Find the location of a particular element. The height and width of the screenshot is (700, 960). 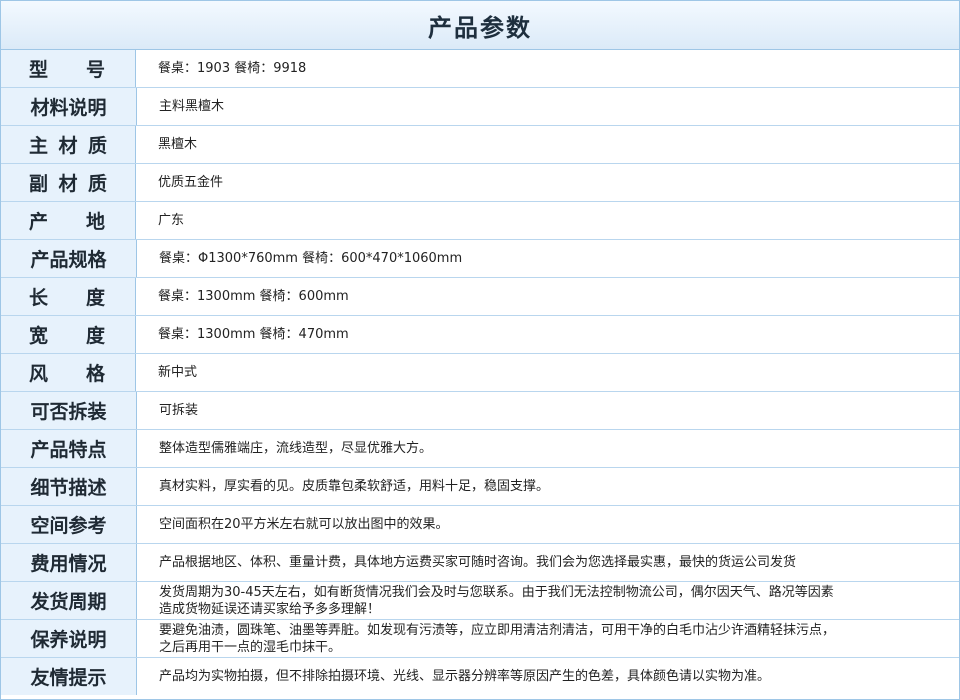

table-row: 细节描述 真材实料，厚实看的见。皮质靠包柔软舒适，用料十足，稳固支撑。 is located at coordinates (480, 487).